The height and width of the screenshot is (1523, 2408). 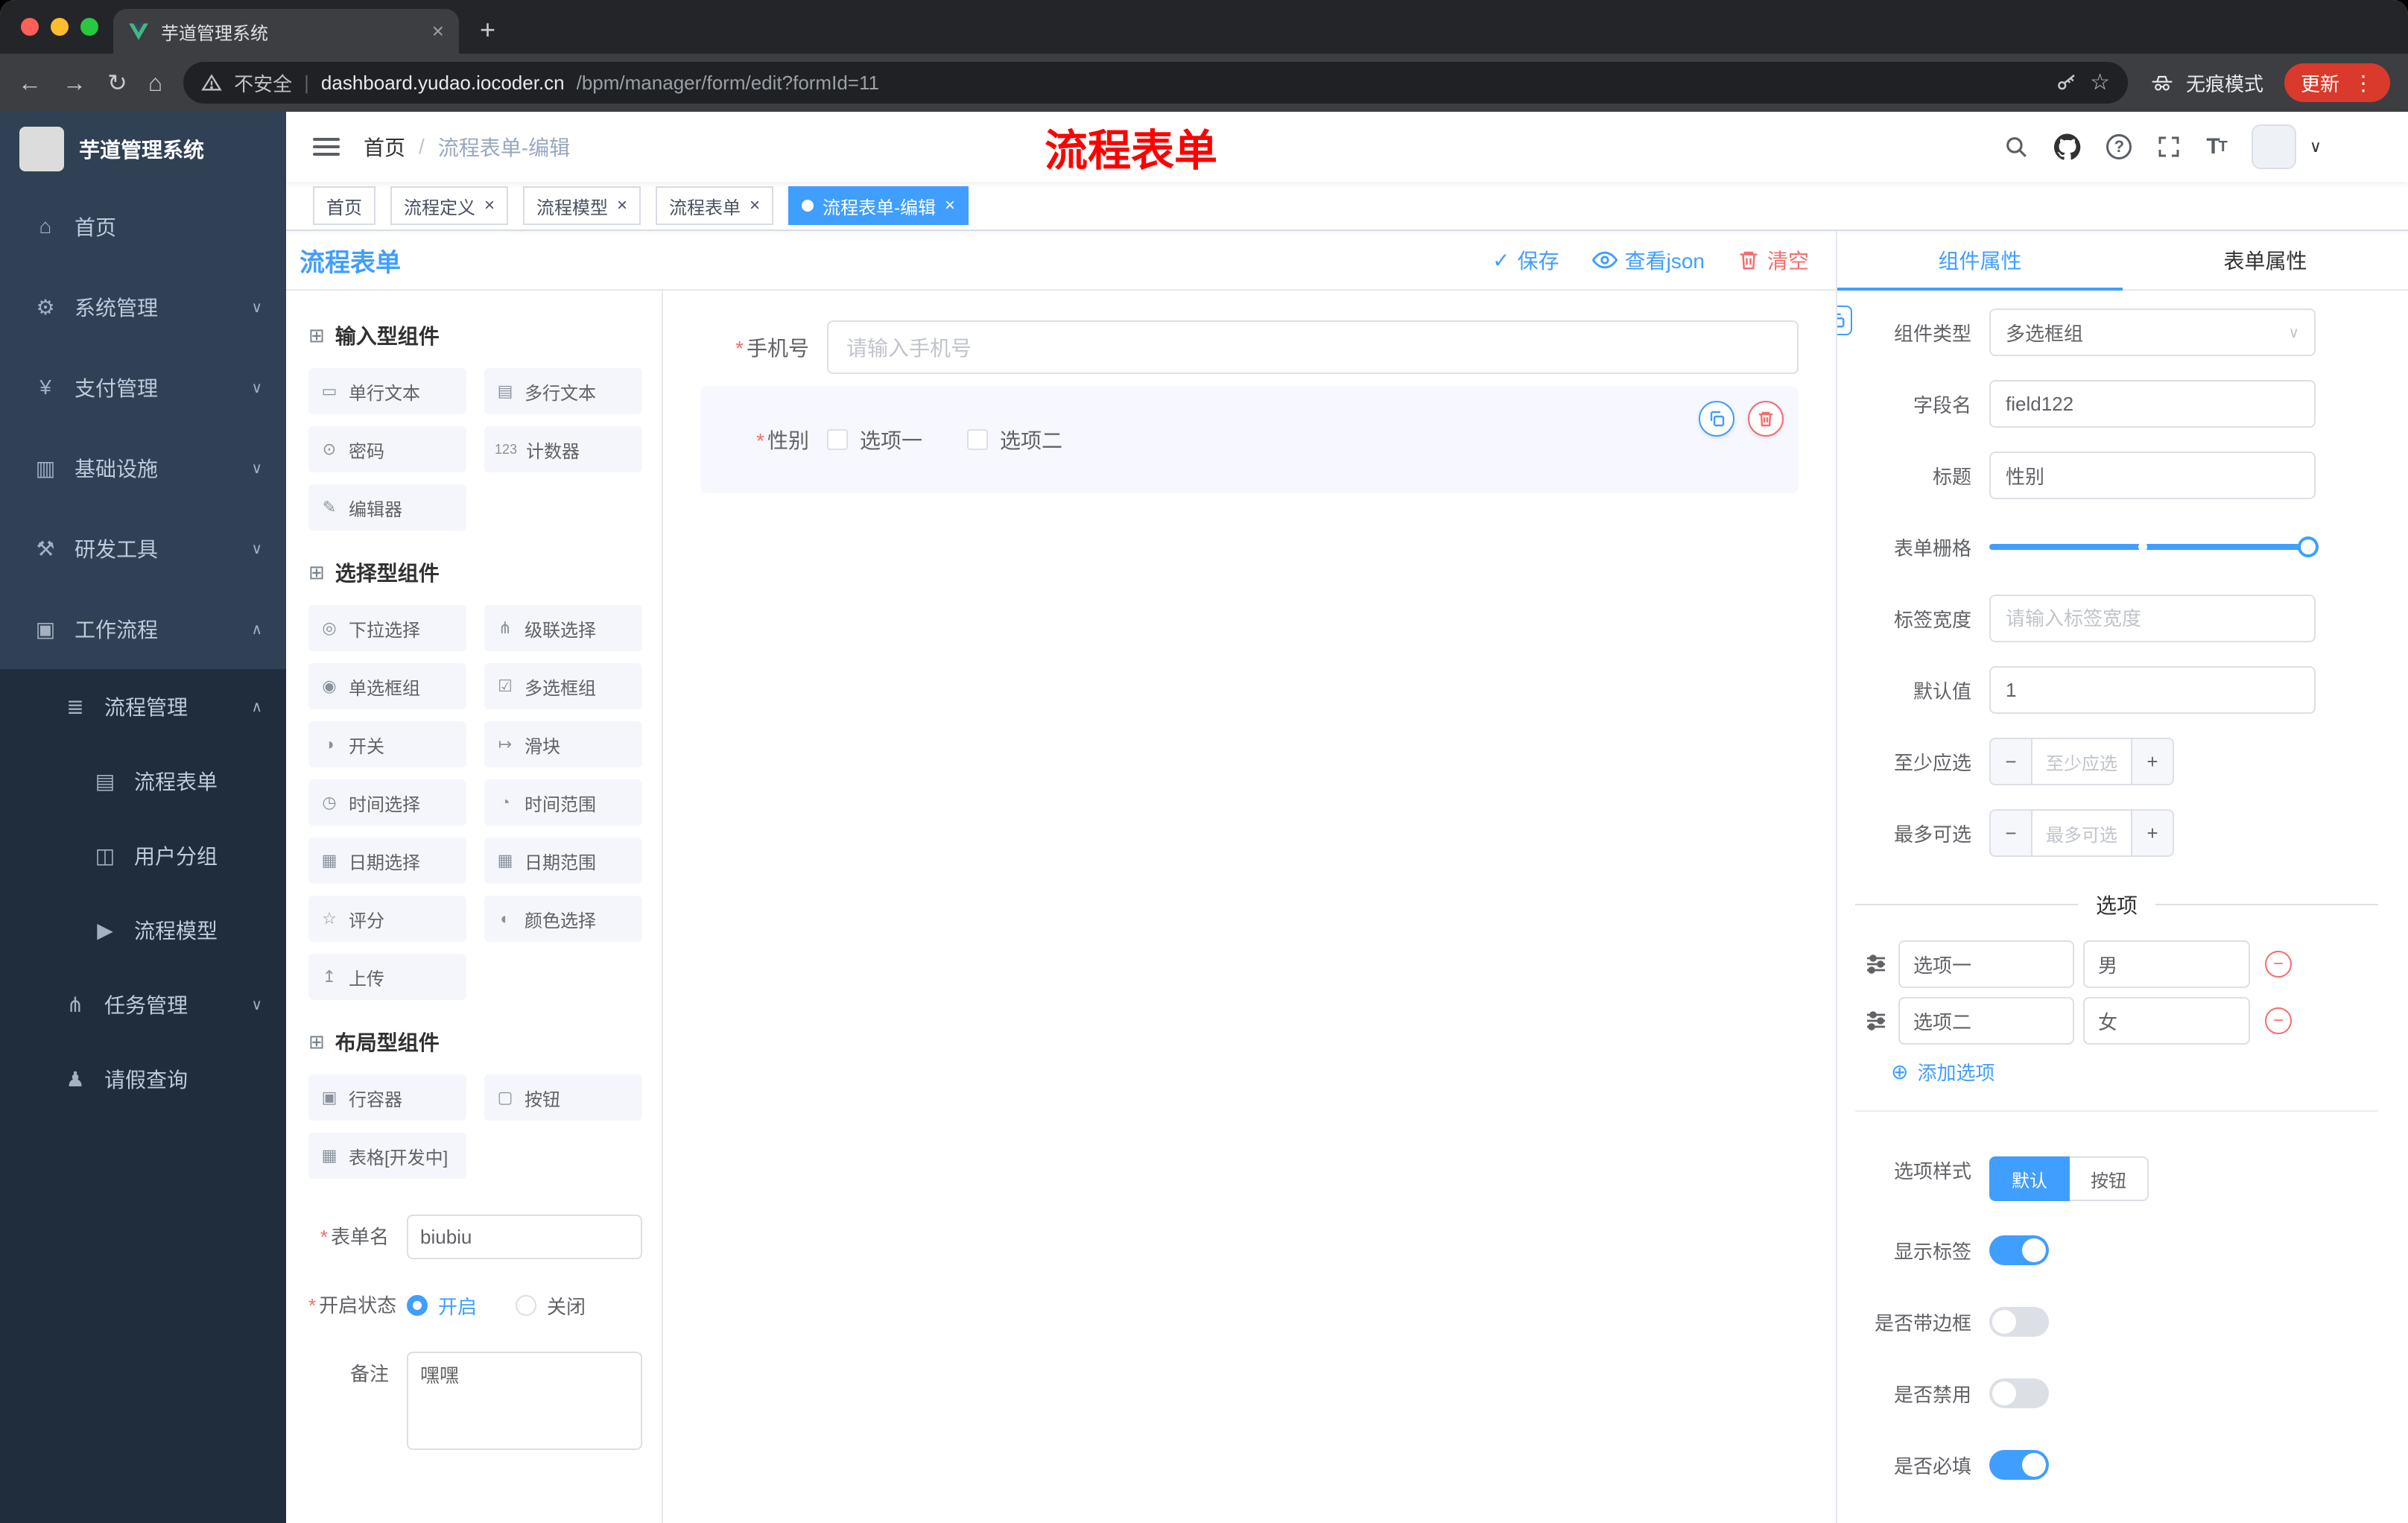 What do you see at coordinates (387, 1097) in the screenshot?
I see `palette-item-row-container: ▣ 行容器` at bounding box center [387, 1097].